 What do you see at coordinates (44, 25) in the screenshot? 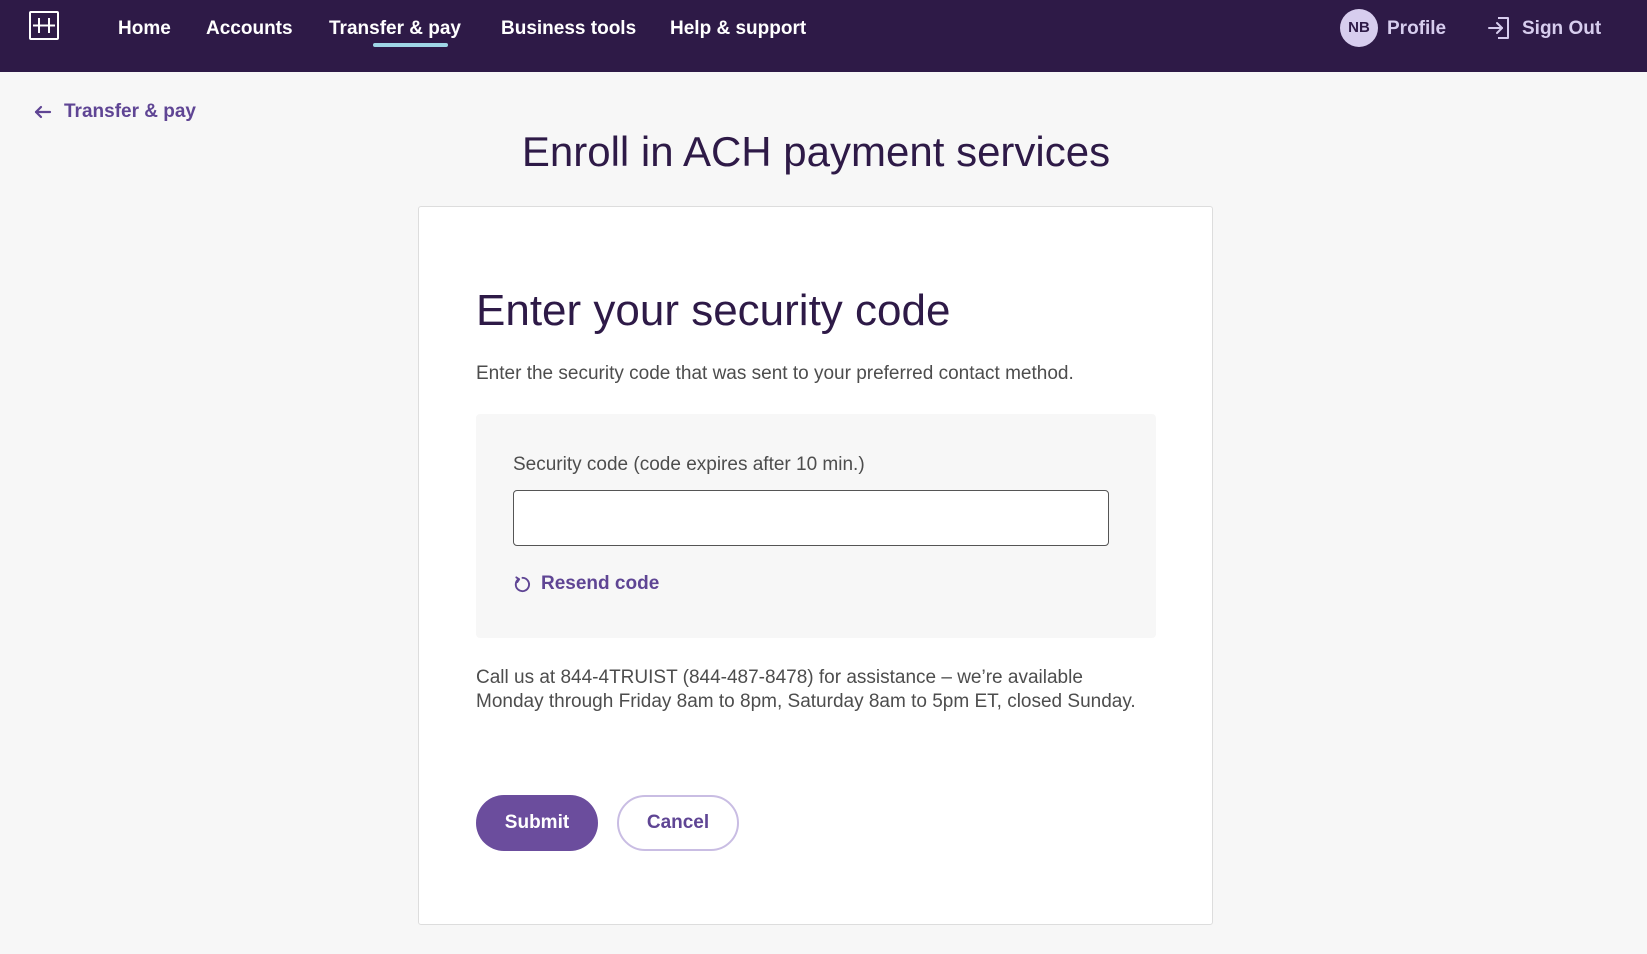
I see `bank-logo-icon` at bounding box center [44, 25].